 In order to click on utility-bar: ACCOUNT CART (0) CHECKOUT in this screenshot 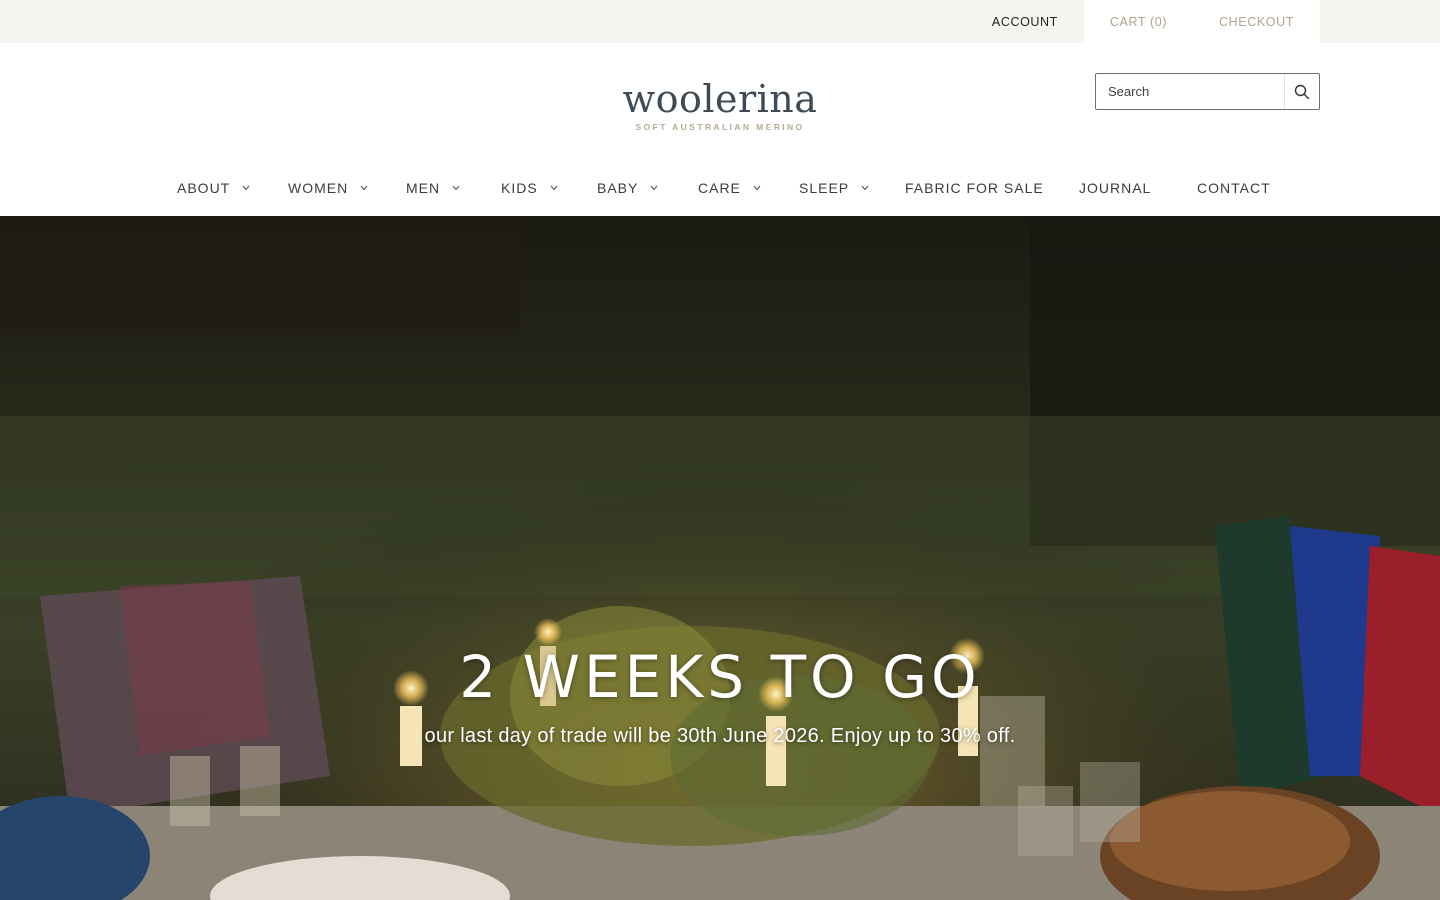, I will do `click(720, 21)`.